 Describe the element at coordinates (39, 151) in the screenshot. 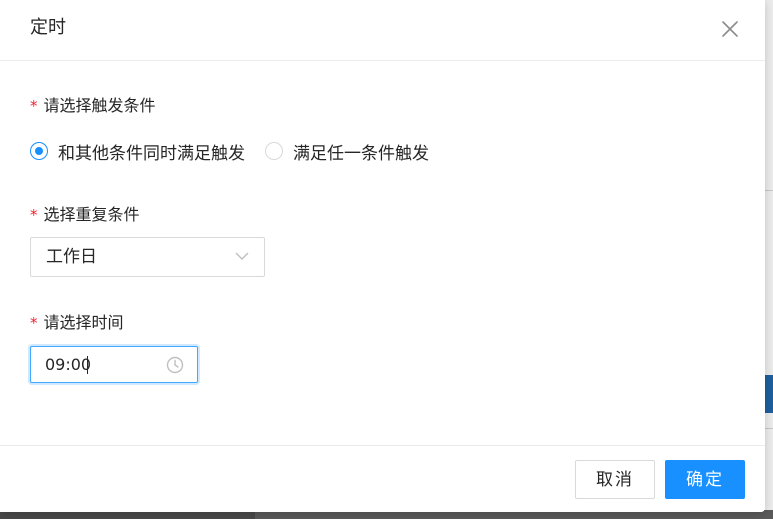

I see `radio-checked-icon` at that location.